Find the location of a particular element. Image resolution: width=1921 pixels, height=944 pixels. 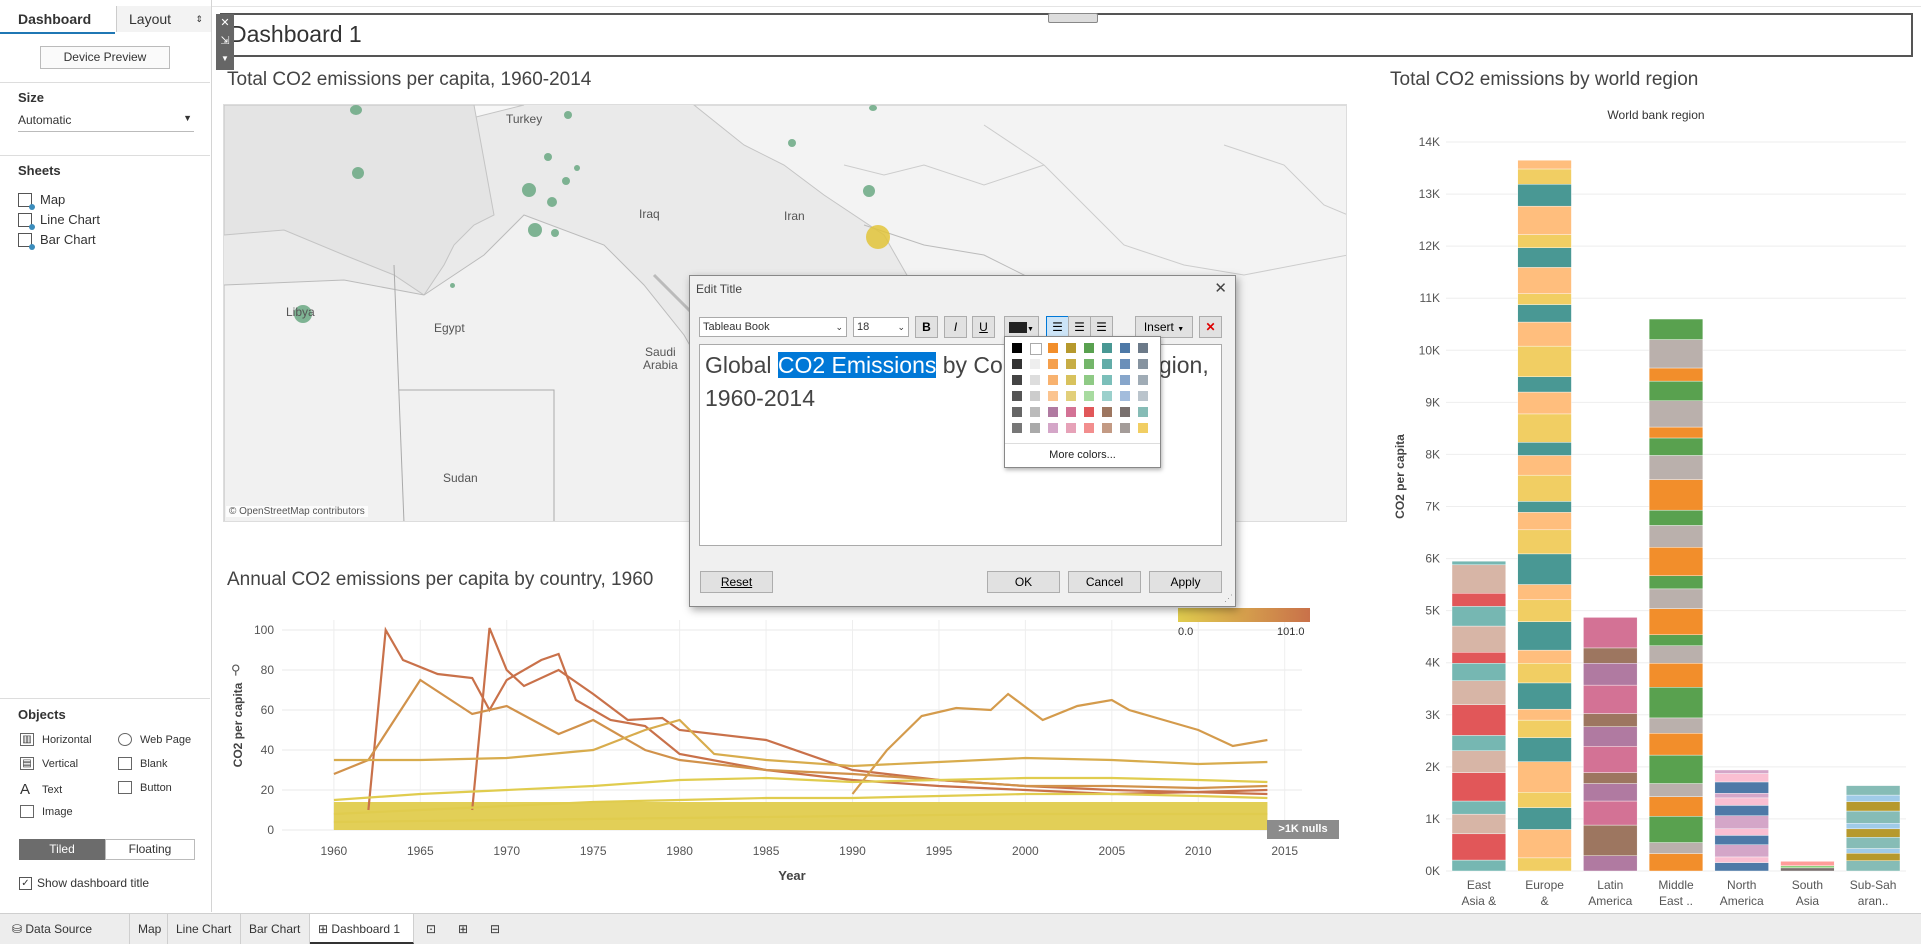

italic-button: I is located at coordinates (955, 327).